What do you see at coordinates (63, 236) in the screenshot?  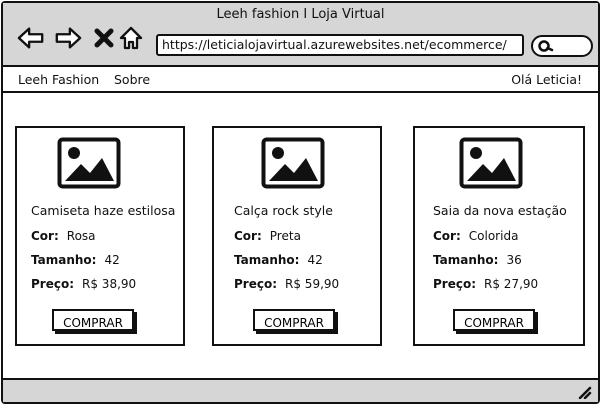 I see `product-color-row: Cor: Rosa` at bounding box center [63, 236].